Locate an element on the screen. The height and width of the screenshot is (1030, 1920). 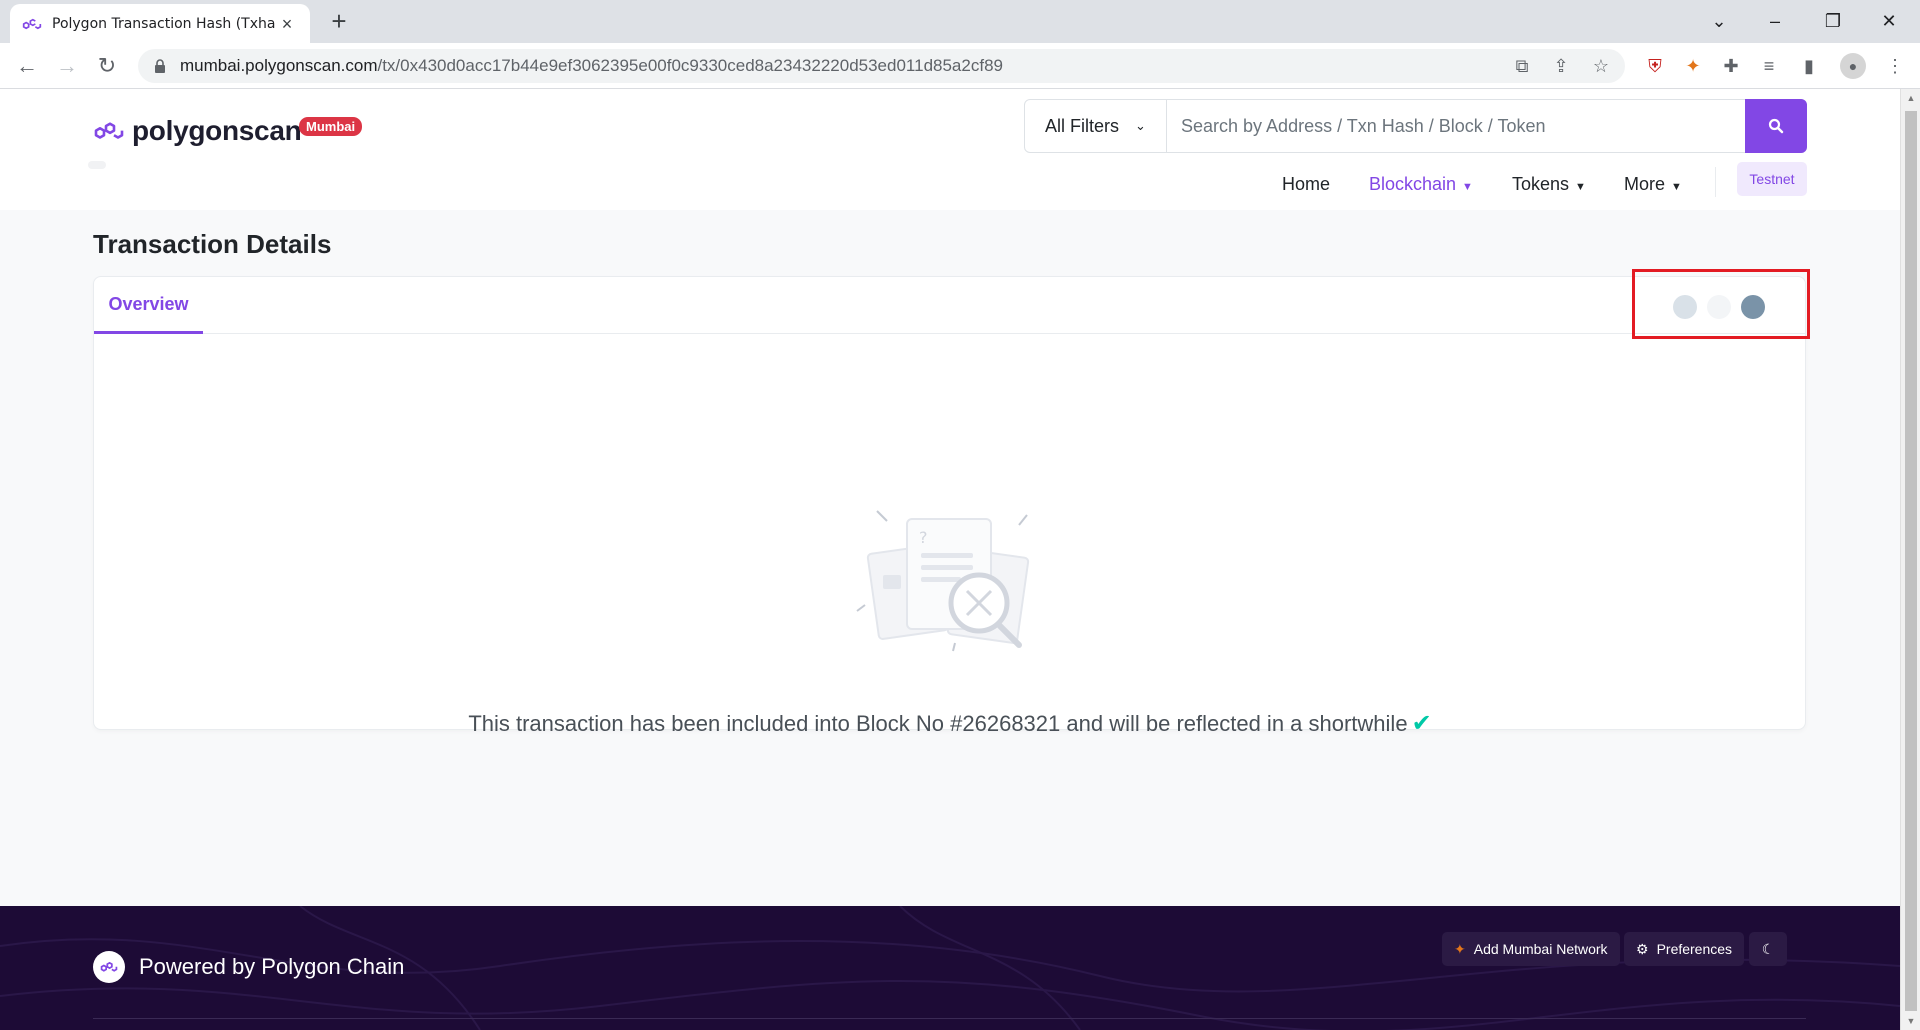
search-button is located at coordinates (1776, 126).